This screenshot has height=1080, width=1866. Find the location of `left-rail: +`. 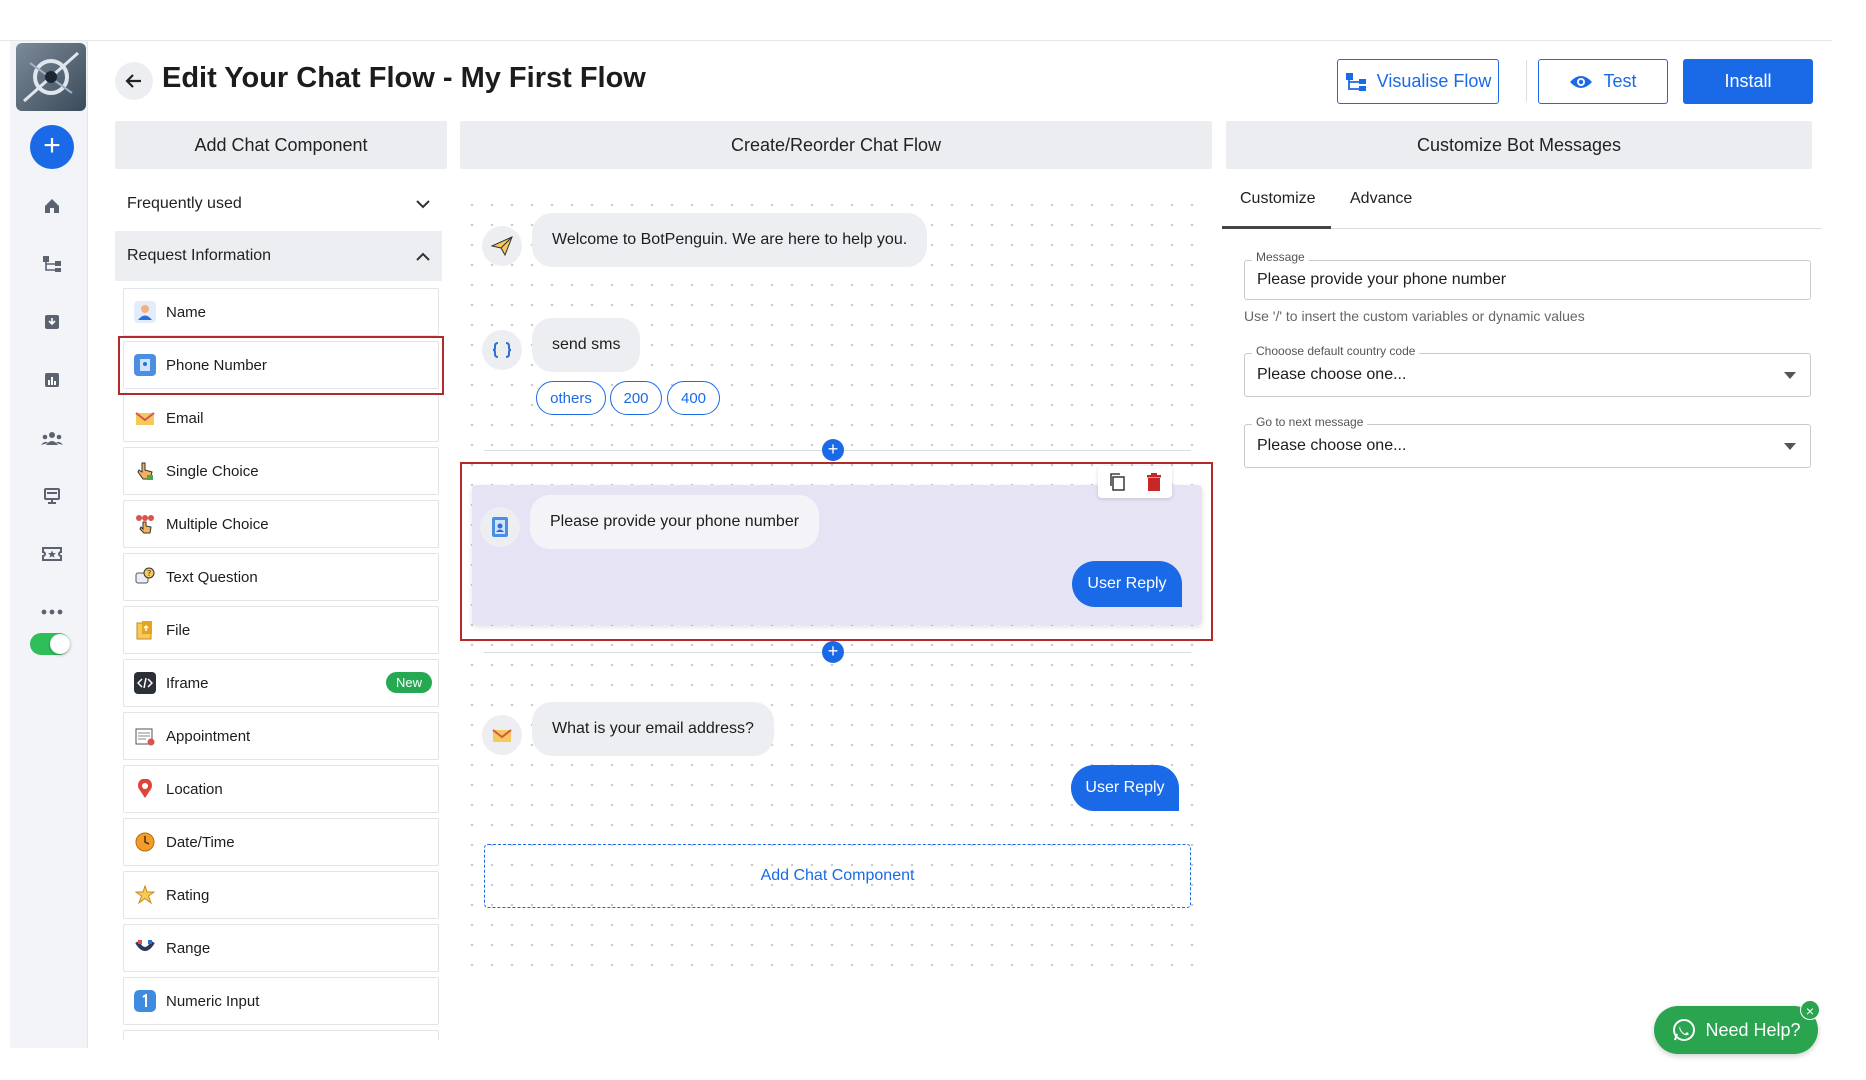

left-rail: + is located at coordinates (49, 544).